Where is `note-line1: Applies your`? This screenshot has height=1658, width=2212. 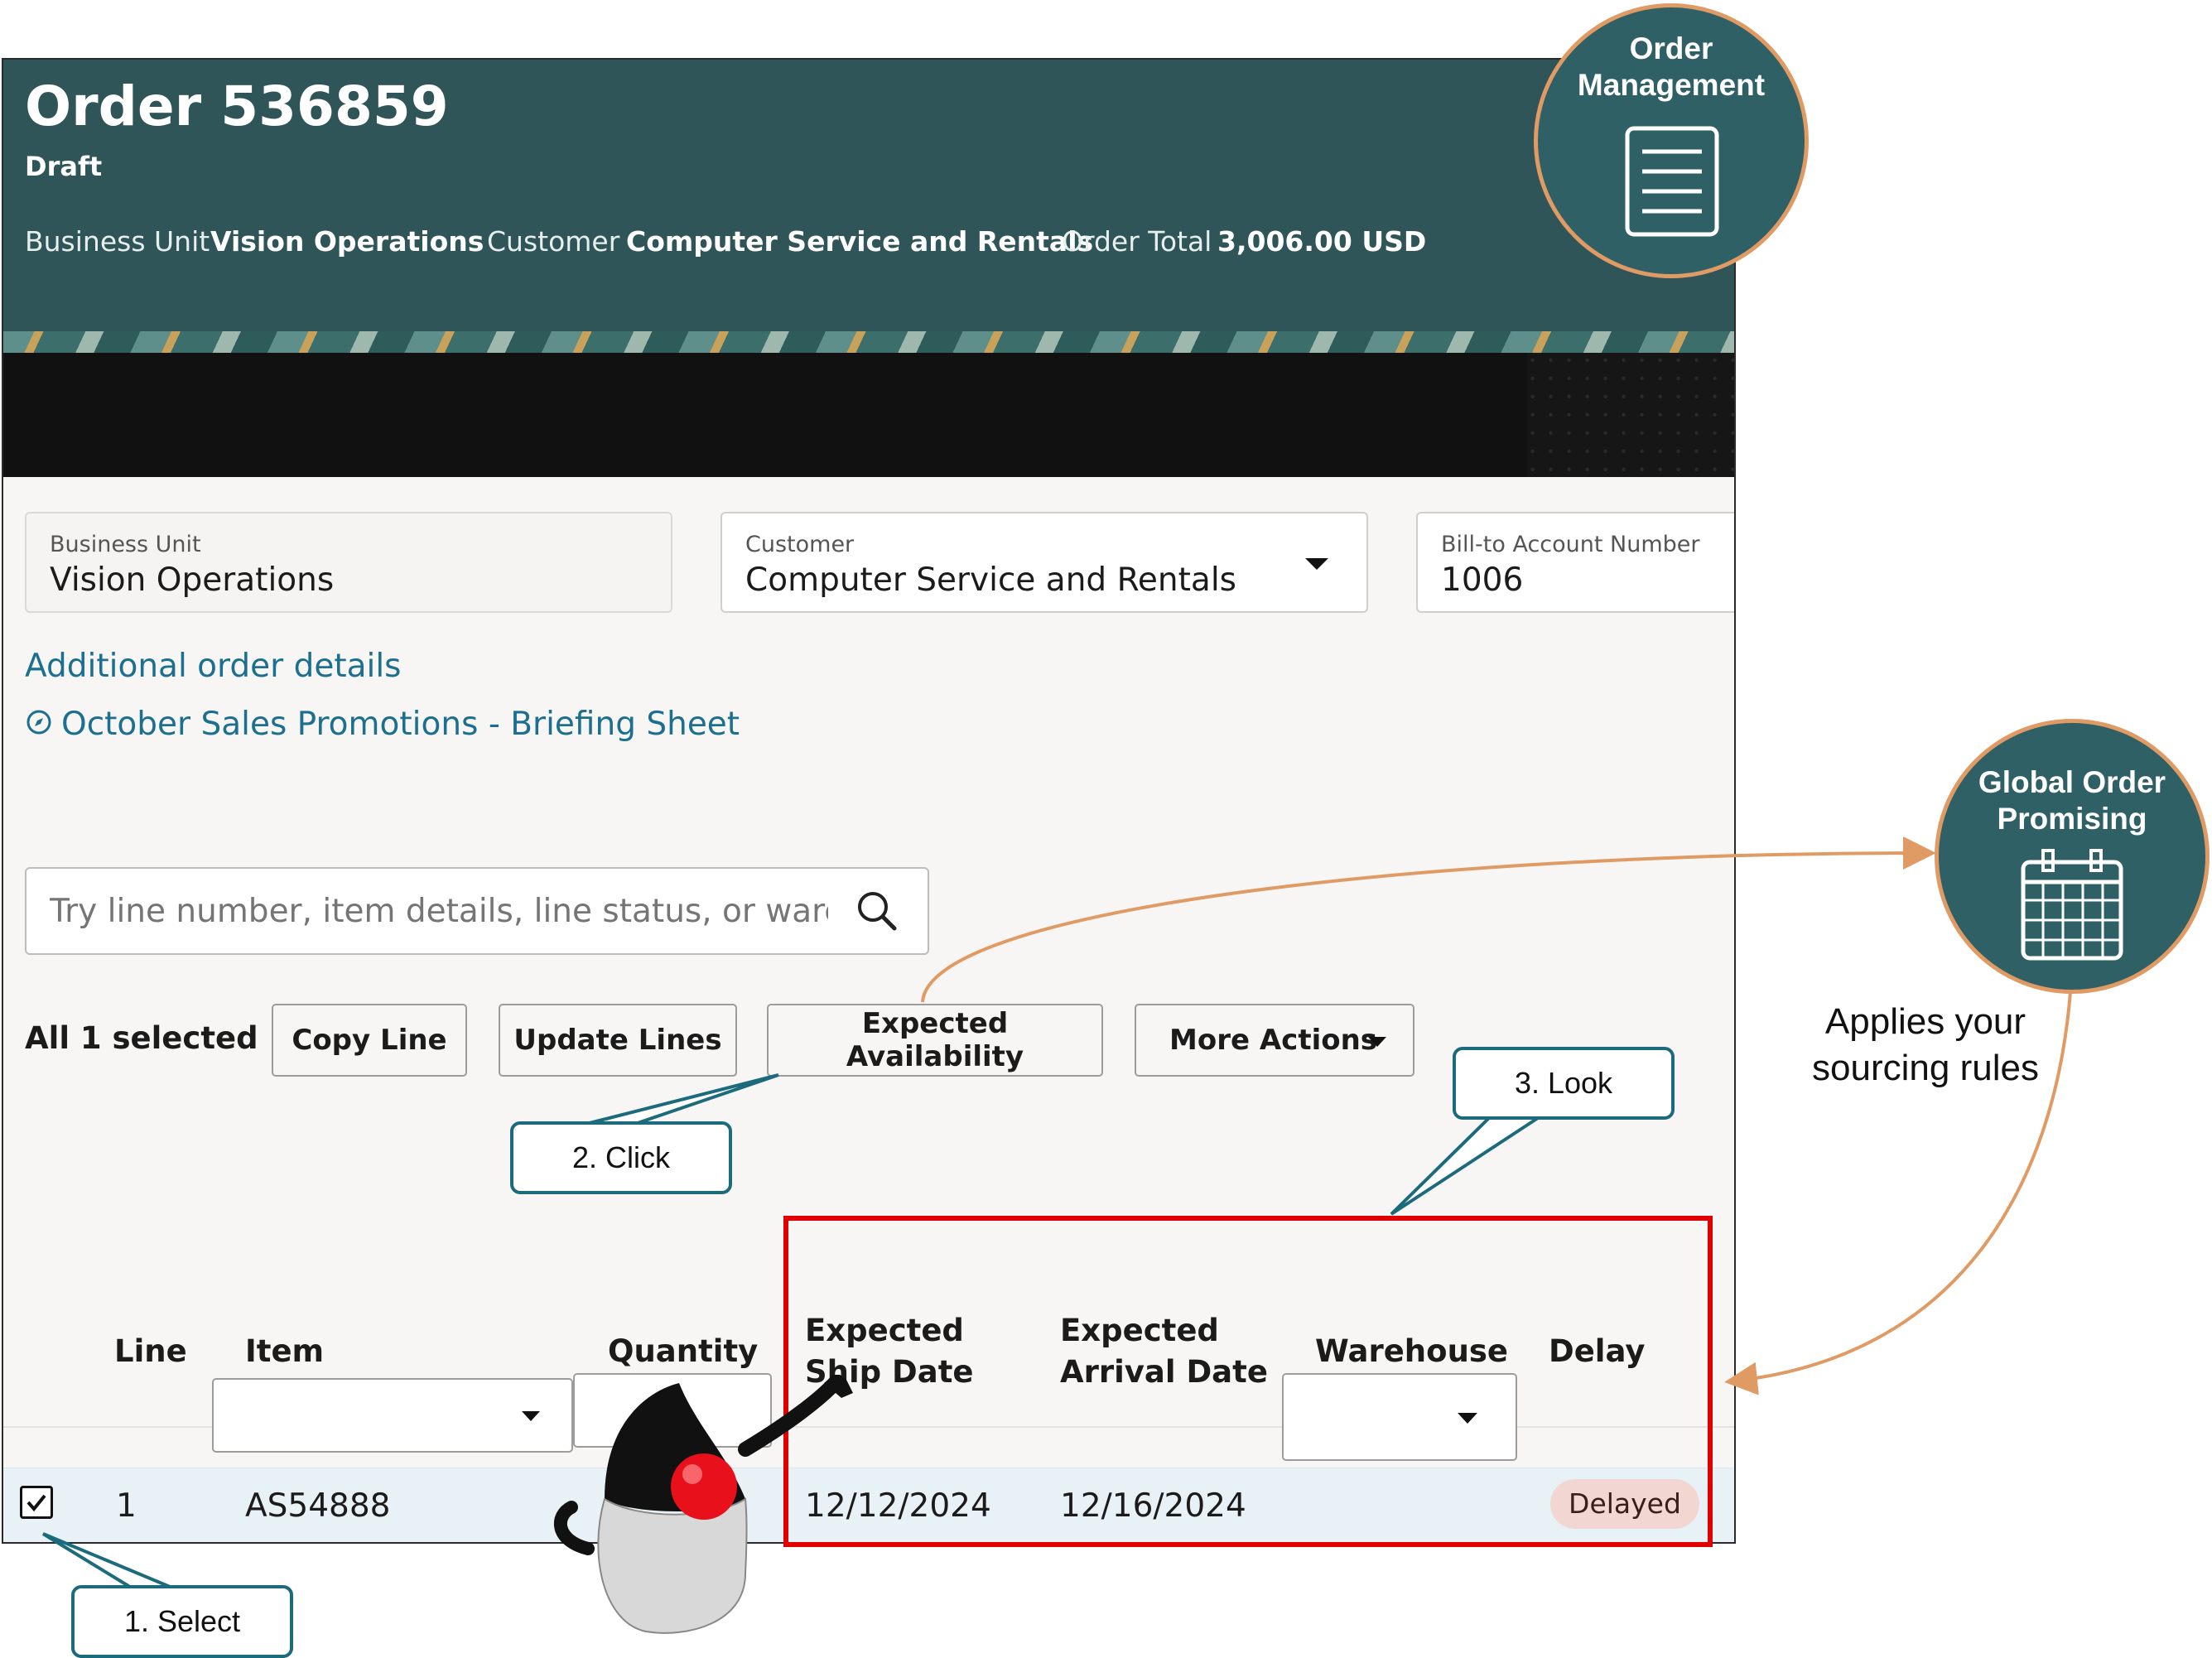 note-line1: Applies your is located at coordinates (1925, 1021).